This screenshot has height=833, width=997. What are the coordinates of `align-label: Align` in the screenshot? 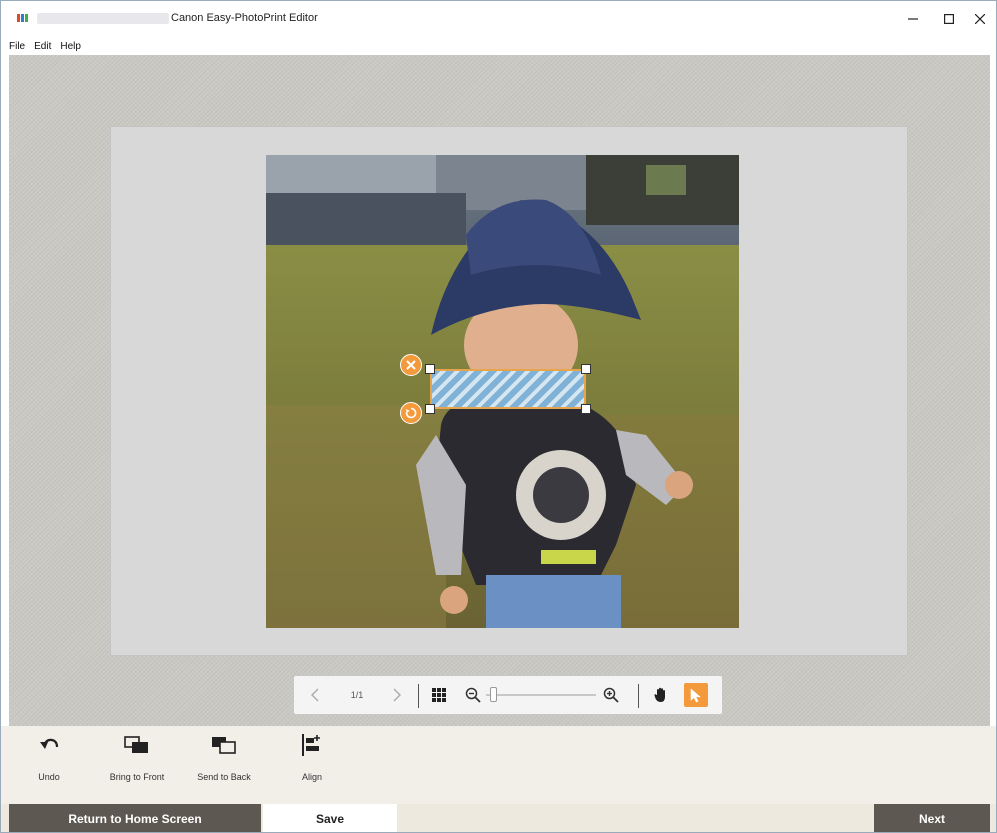 It's located at (311, 777).